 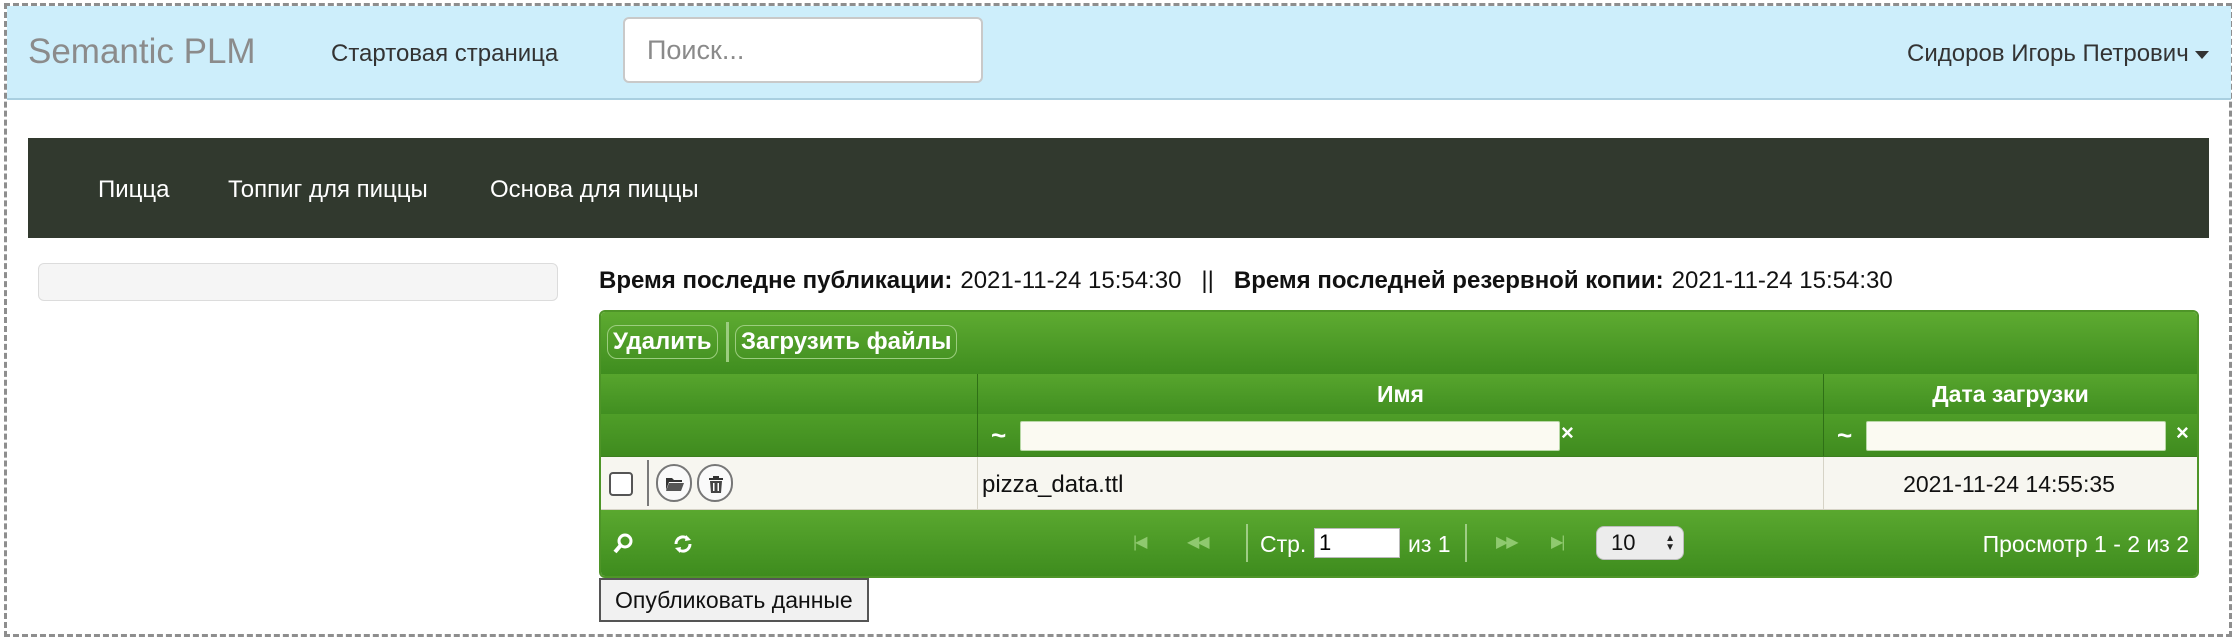 I want to click on trash-icon, so click(x=716, y=484).